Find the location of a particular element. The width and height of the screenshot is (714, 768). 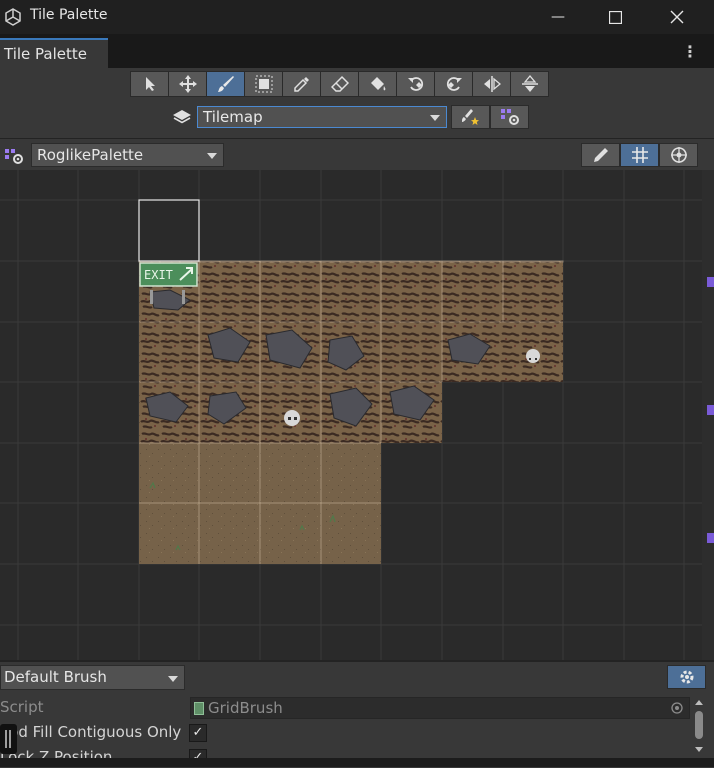

unity-icon is located at coordinates (13, 17).